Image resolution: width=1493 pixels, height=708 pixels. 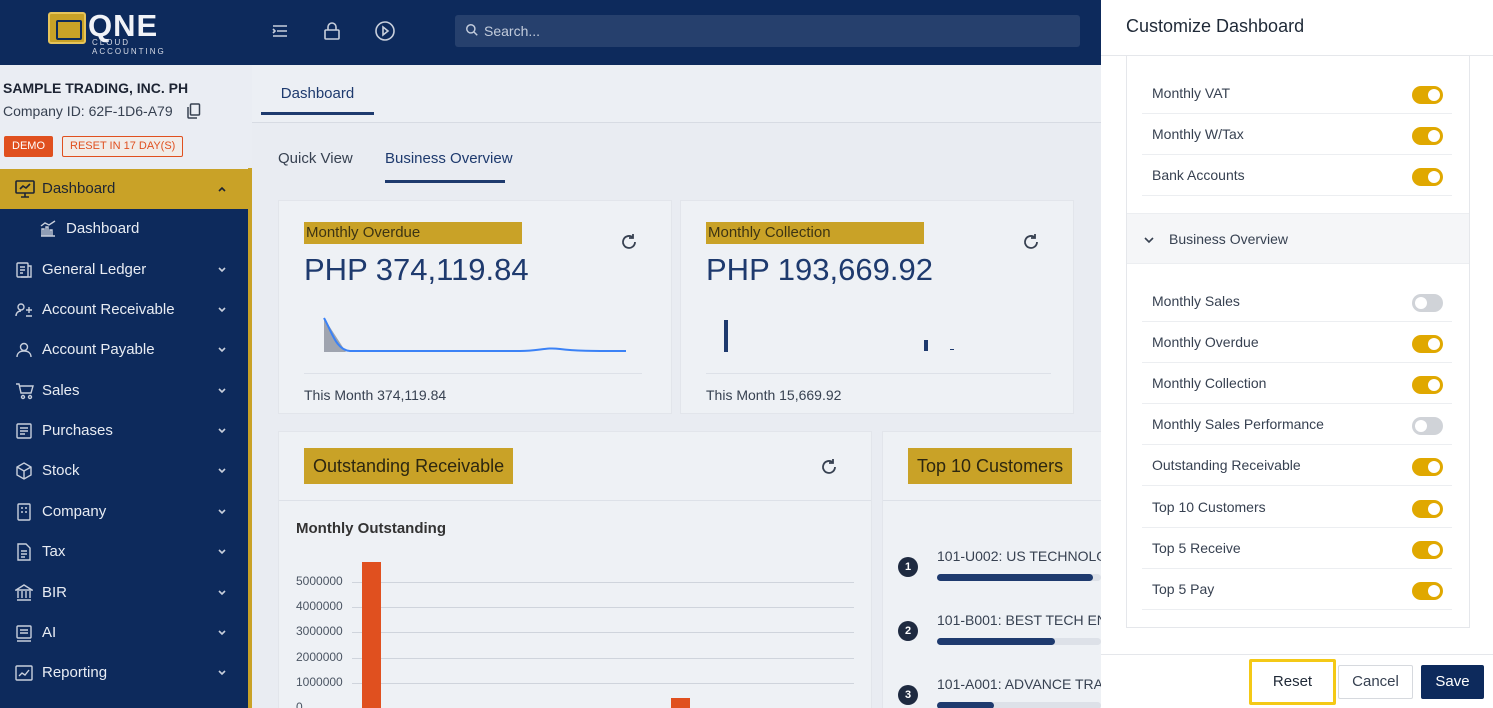 What do you see at coordinates (96, 88) in the screenshot?
I see `company-name: SAMPLE TRADING, INC. PH` at bounding box center [96, 88].